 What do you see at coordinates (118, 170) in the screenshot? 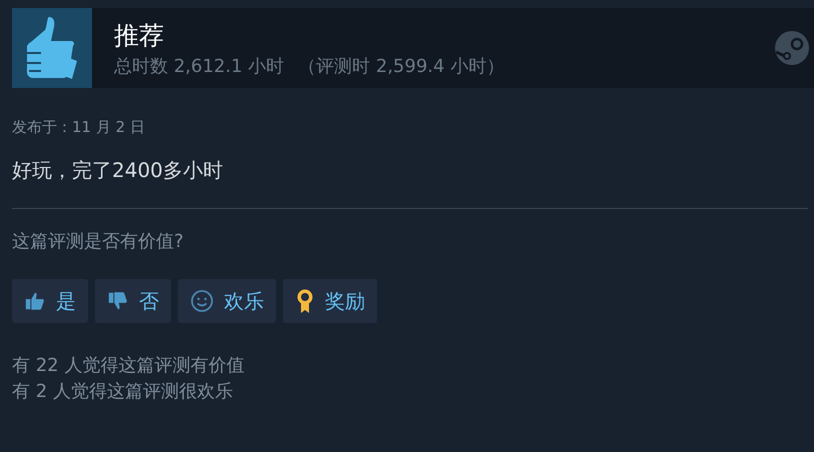
I see `review-text: 好玩，完了2400多小时` at bounding box center [118, 170].